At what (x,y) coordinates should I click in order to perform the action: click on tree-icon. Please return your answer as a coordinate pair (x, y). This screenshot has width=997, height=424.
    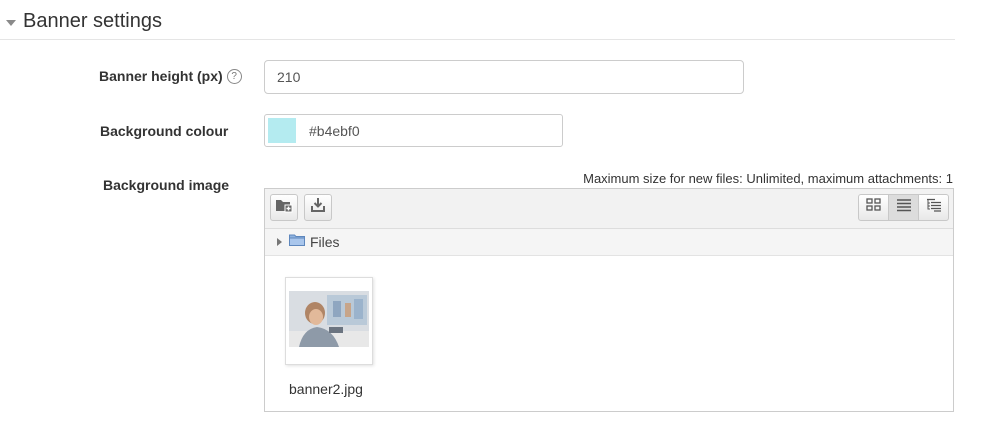
    Looking at the image, I should click on (934, 207).